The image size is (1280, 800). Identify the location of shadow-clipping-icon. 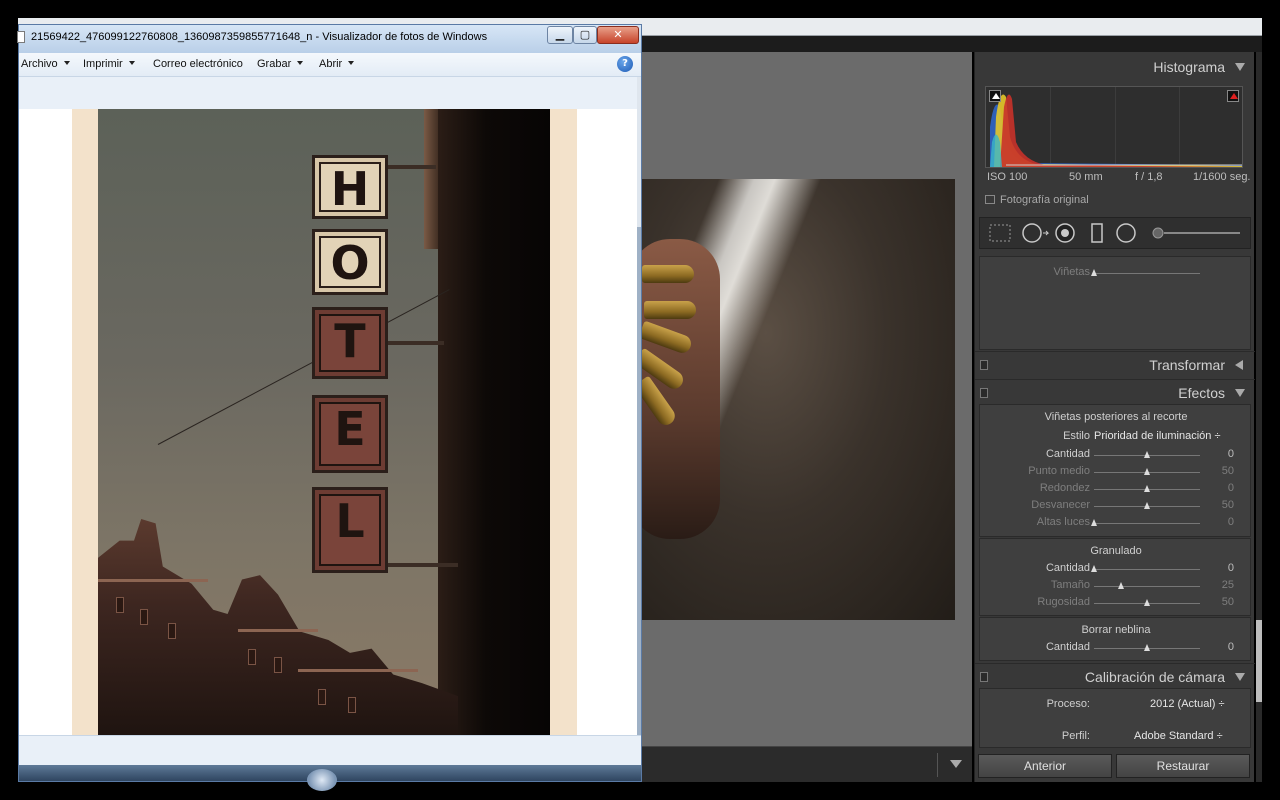
(995, 96).